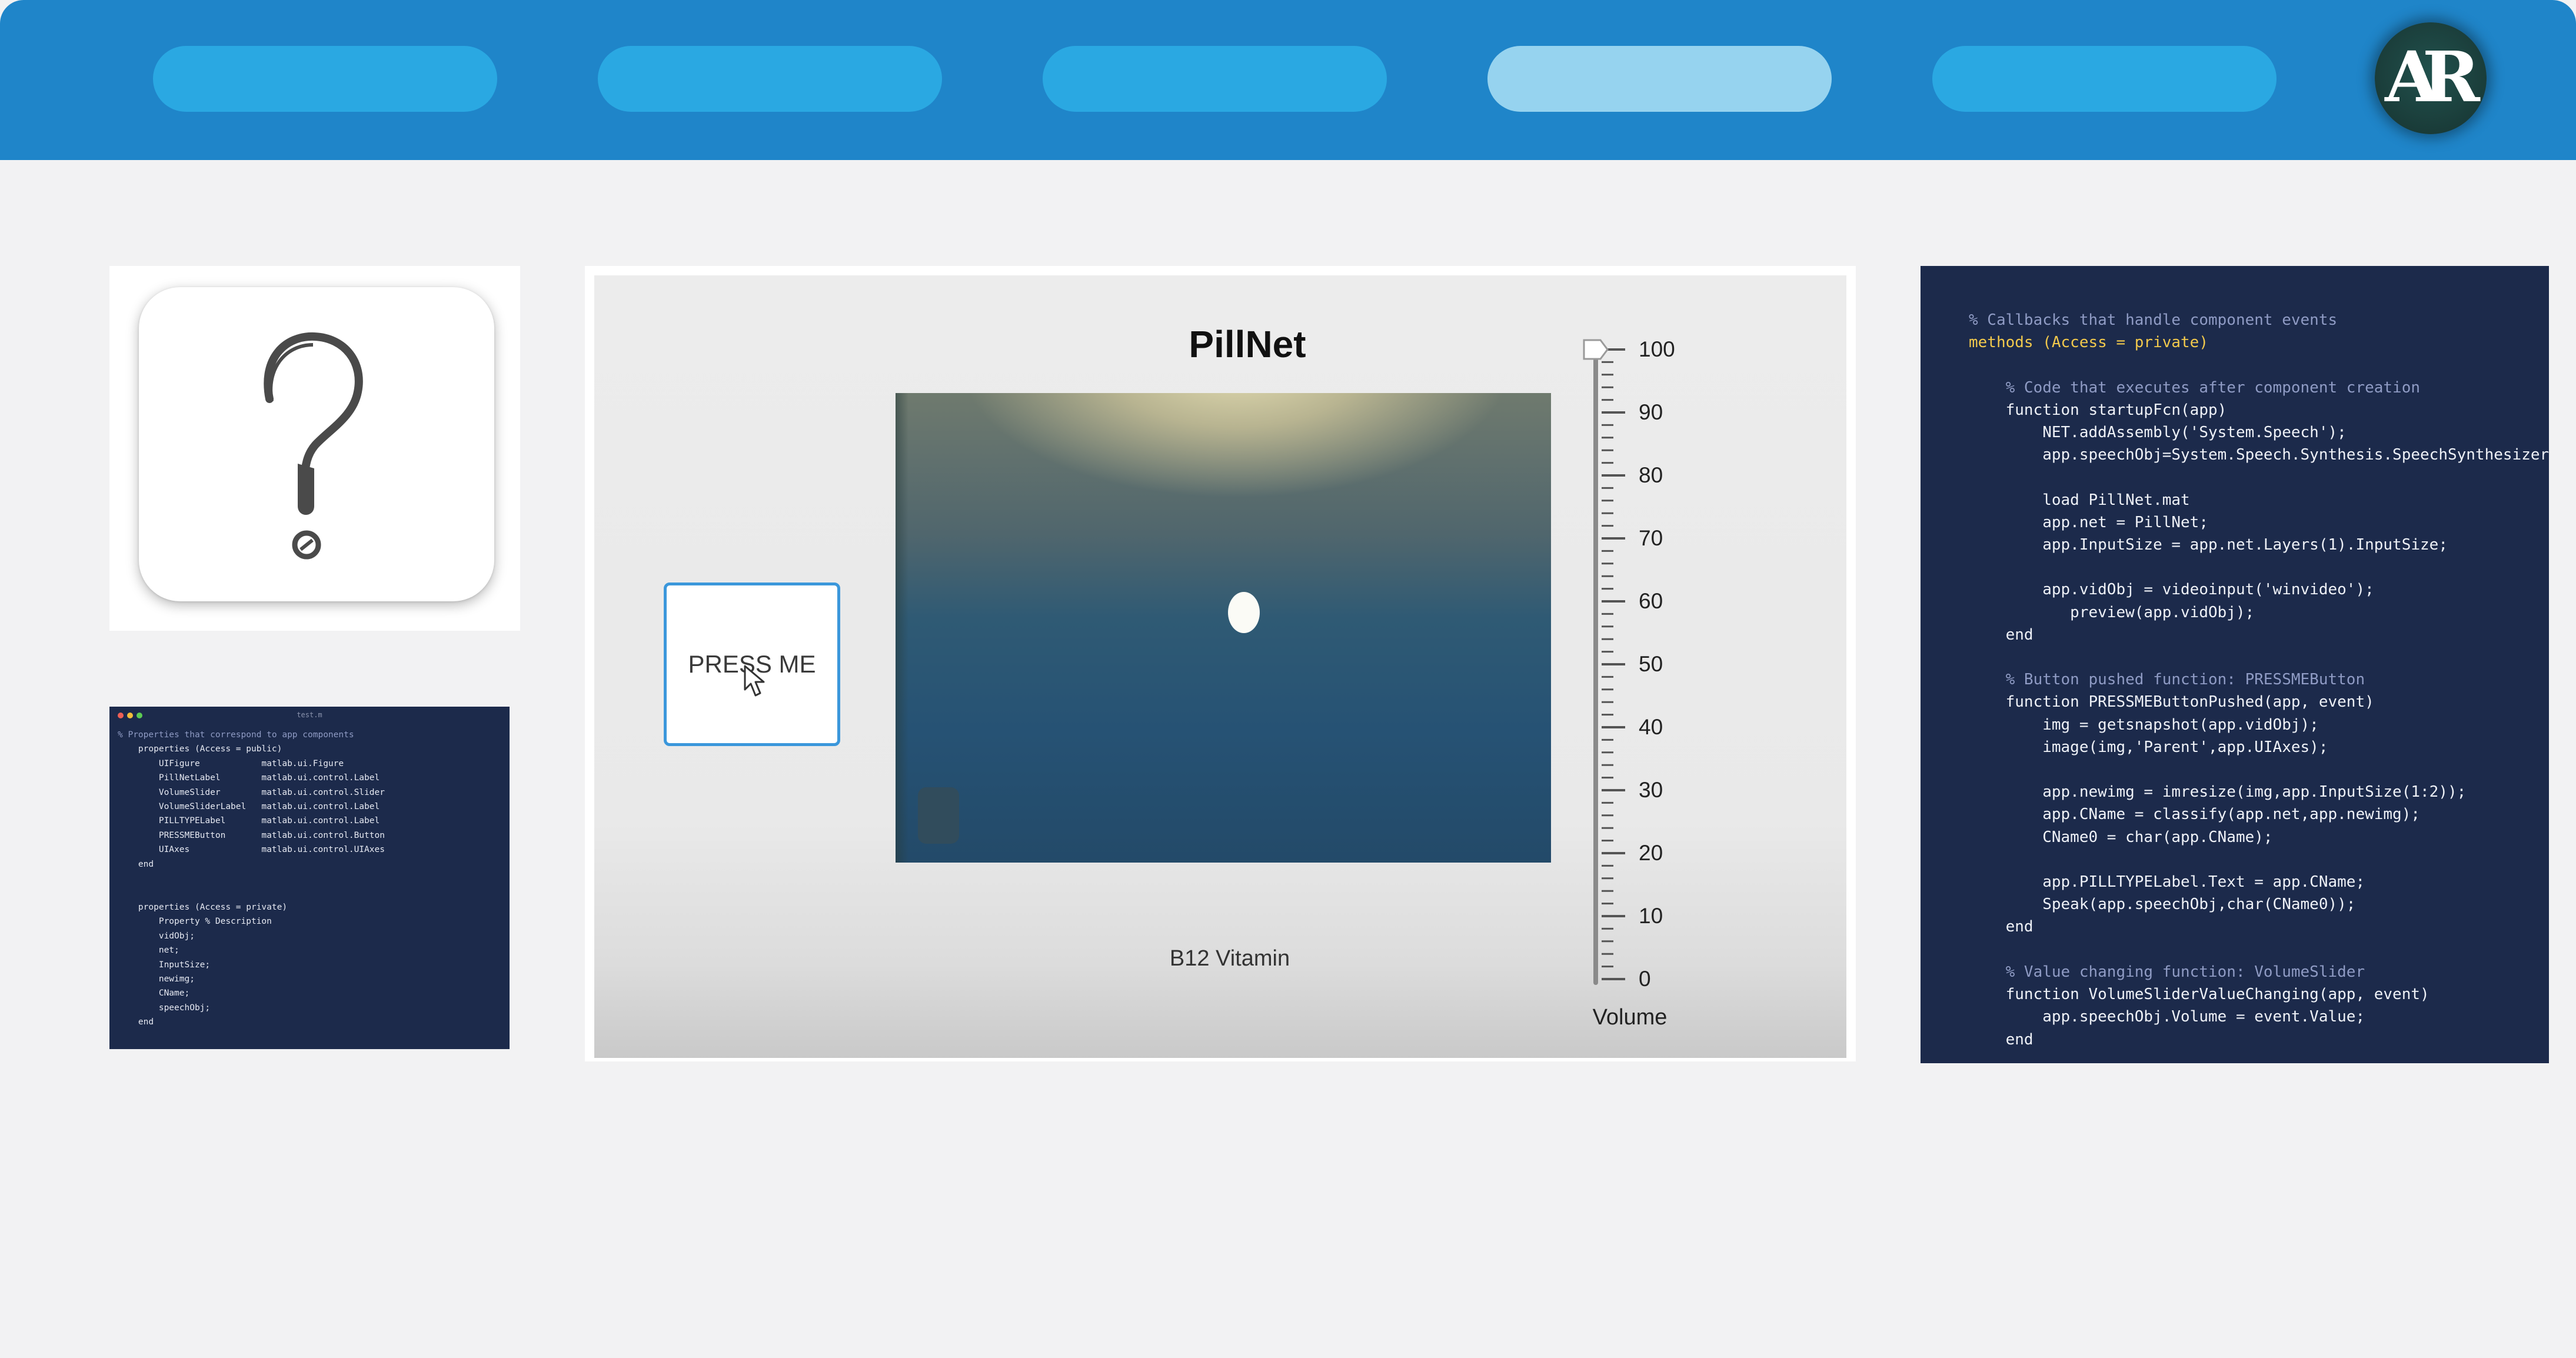  What do you see at coordinates (1651, 664) in the screenshot?
I see `volume-tick-label: 50` at bounding box center [1651, 664].